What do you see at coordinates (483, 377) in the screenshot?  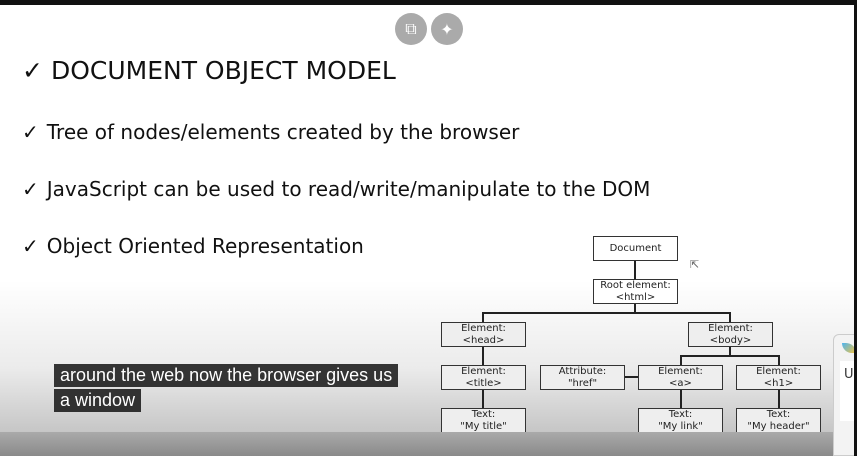 I see `node-title: Element: <title>` at bounding box center [483, 377].